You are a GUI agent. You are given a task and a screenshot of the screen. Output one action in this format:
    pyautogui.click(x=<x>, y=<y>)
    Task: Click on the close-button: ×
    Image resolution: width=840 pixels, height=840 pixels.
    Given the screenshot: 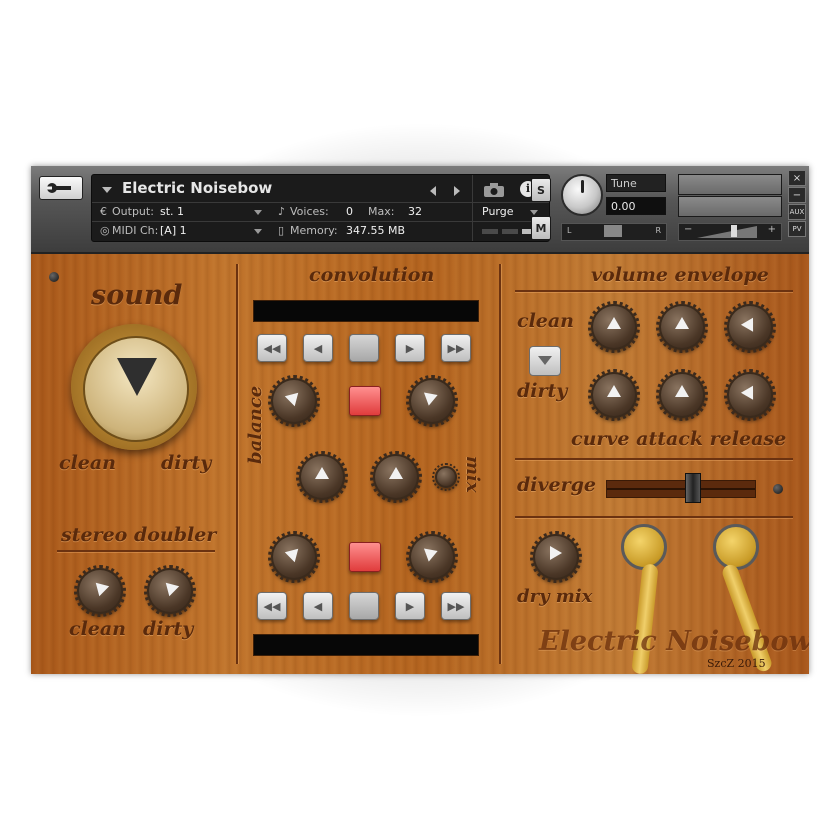 What is the action you would take?
    pyautogui.click(x=797, y=178)
    